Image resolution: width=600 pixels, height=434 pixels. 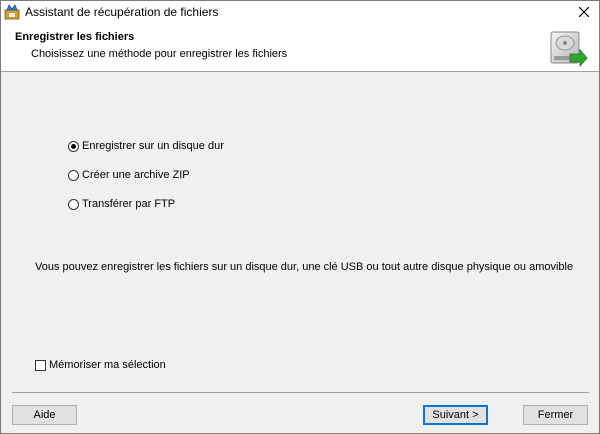 What do you see at coordinates (129, 204) in the screenshot?
I see `option-label: Transférer par FTP` at bounding box center [129, 204].